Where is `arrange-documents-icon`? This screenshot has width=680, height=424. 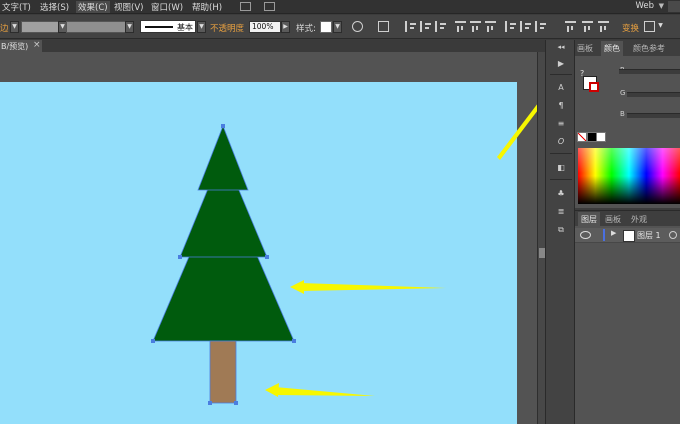 arrange-documents-icon is located at coordinates (269, 6).